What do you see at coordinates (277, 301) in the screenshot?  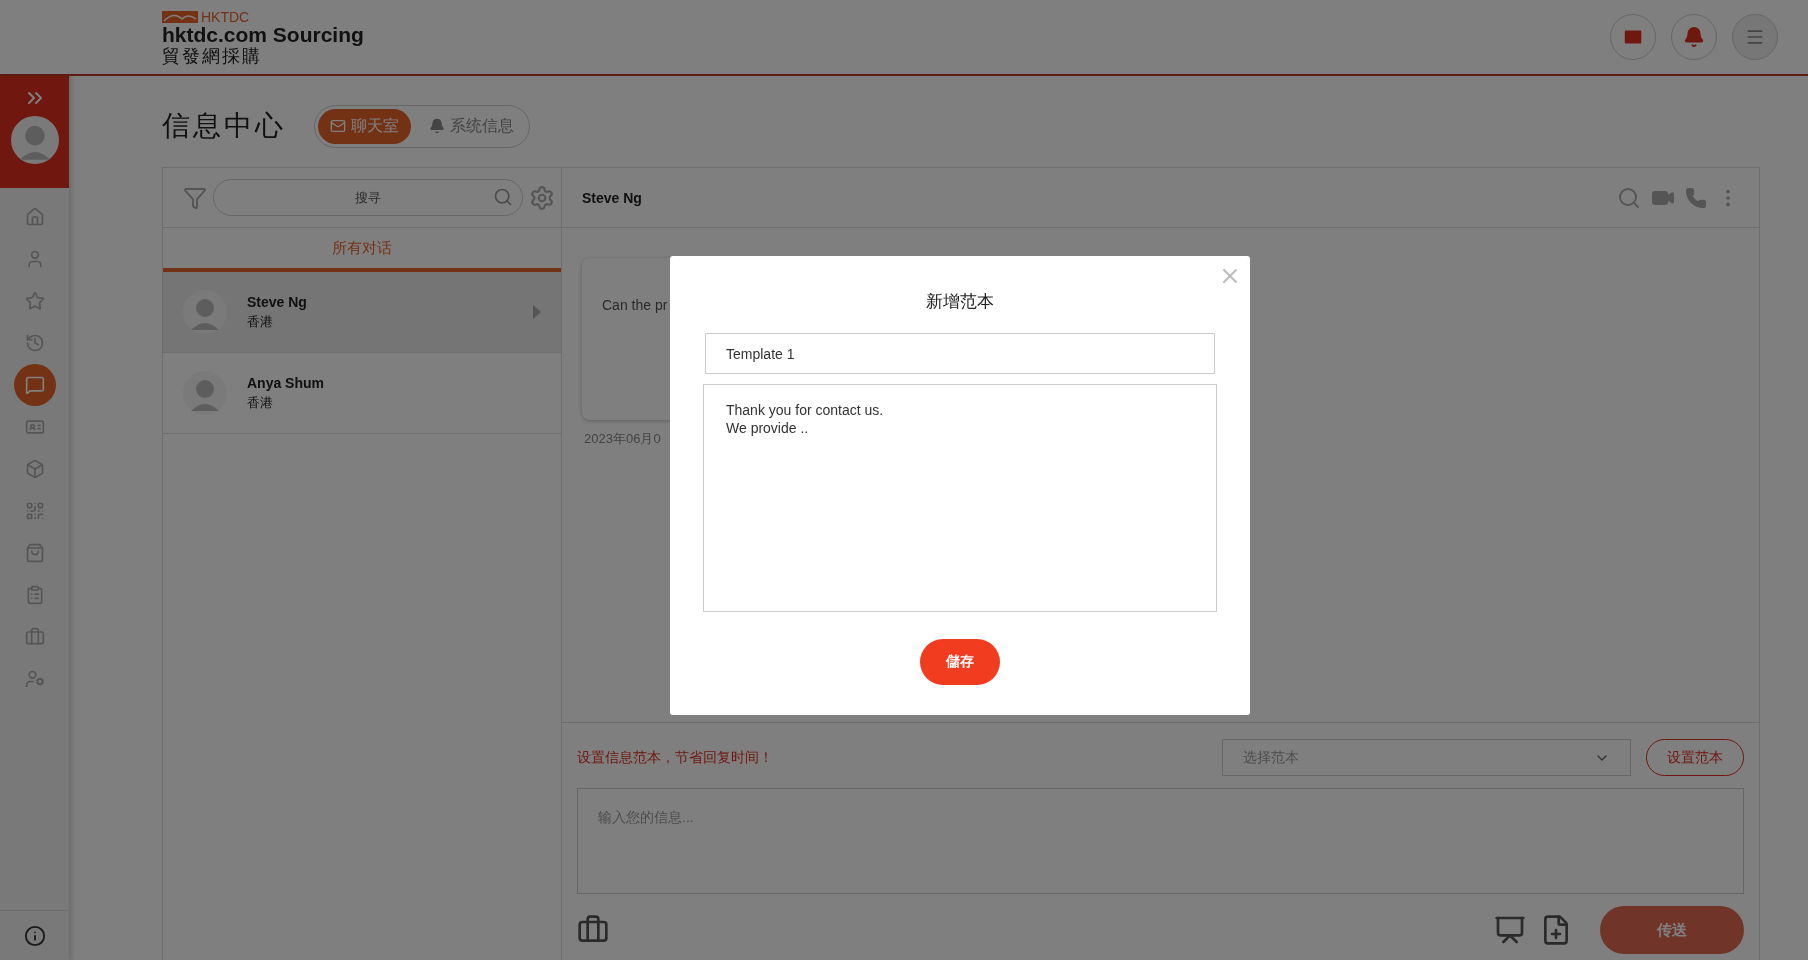 I see `contact-name: Steve Ng` at bounding box center [277, 301].